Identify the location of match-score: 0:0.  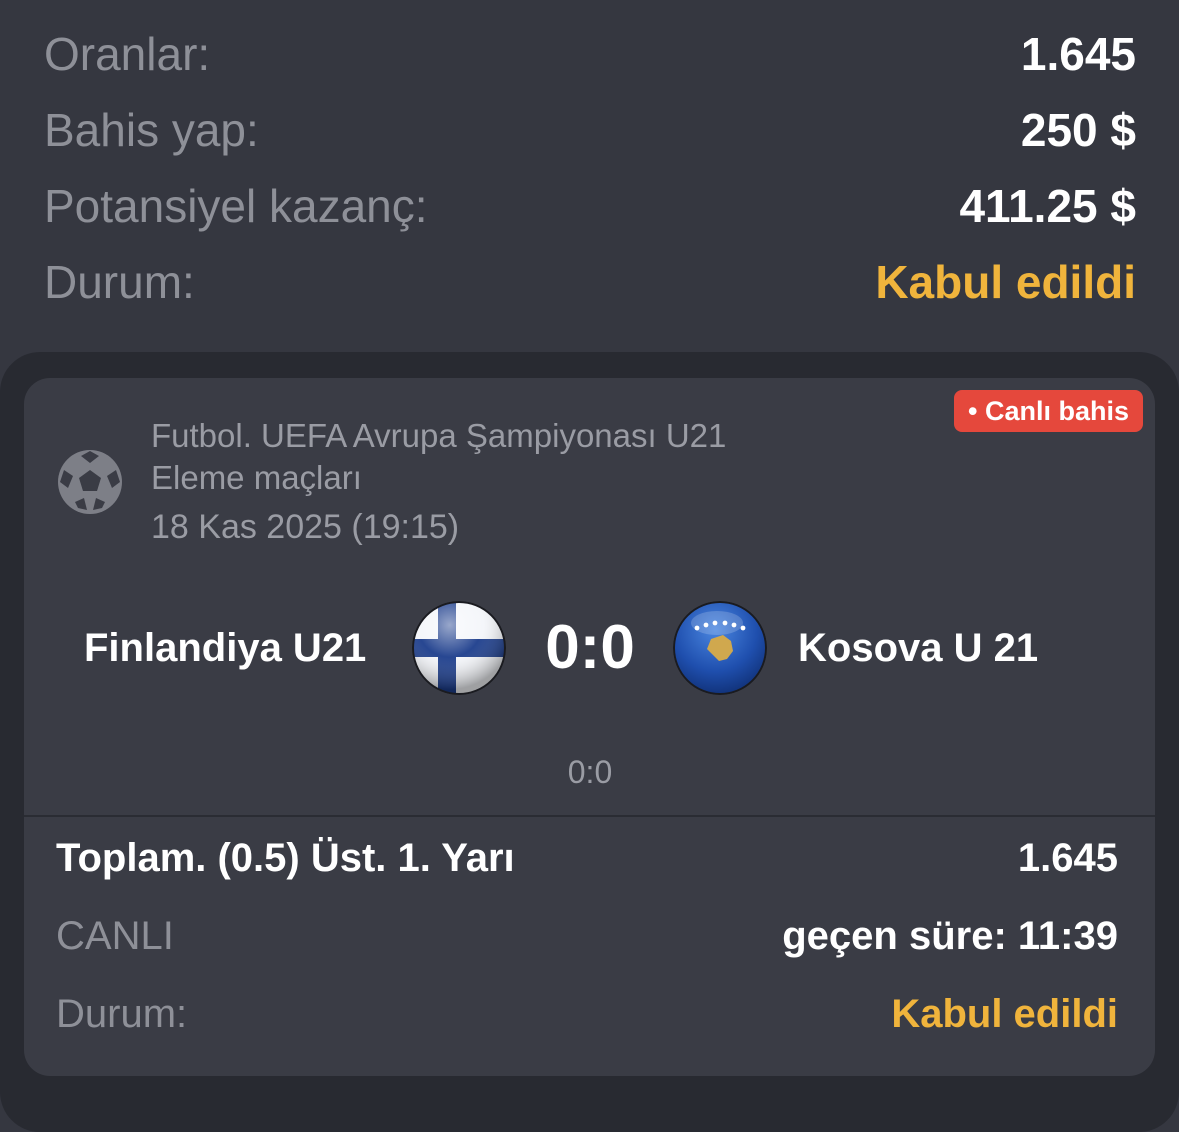
(590, 647).